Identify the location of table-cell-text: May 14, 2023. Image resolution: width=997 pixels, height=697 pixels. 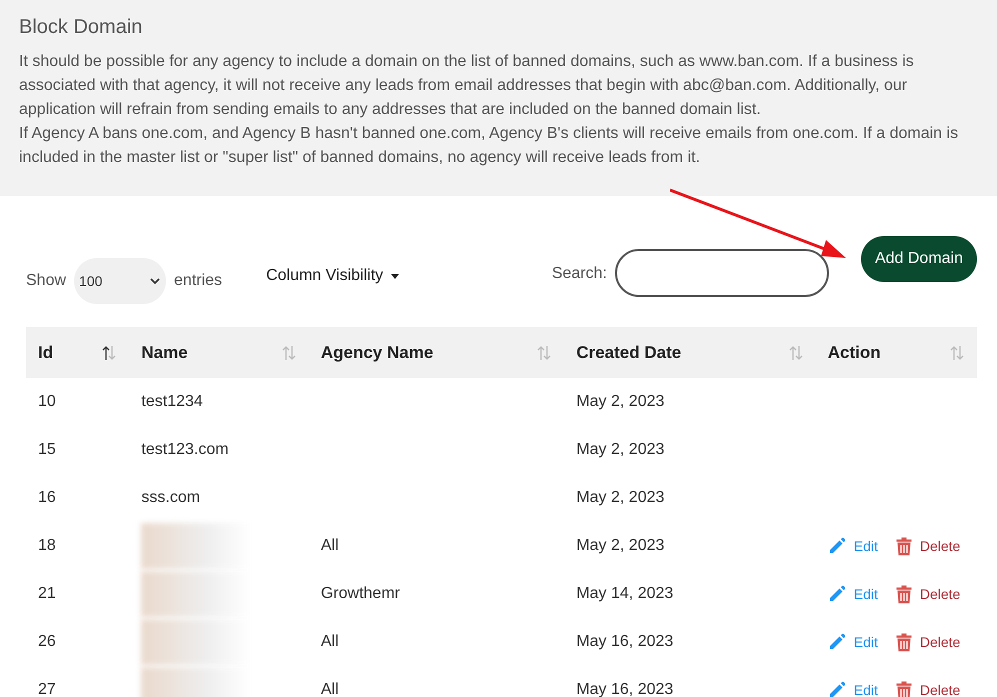
(624, 594).